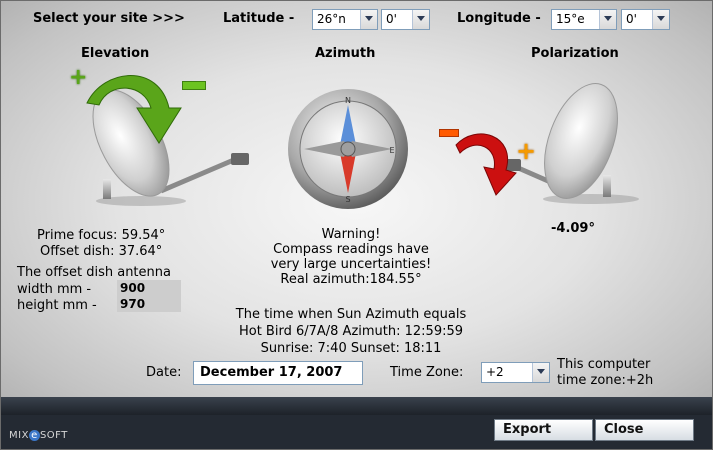  I want to click on timezone-label: Time Zone:, so click(427, 372).